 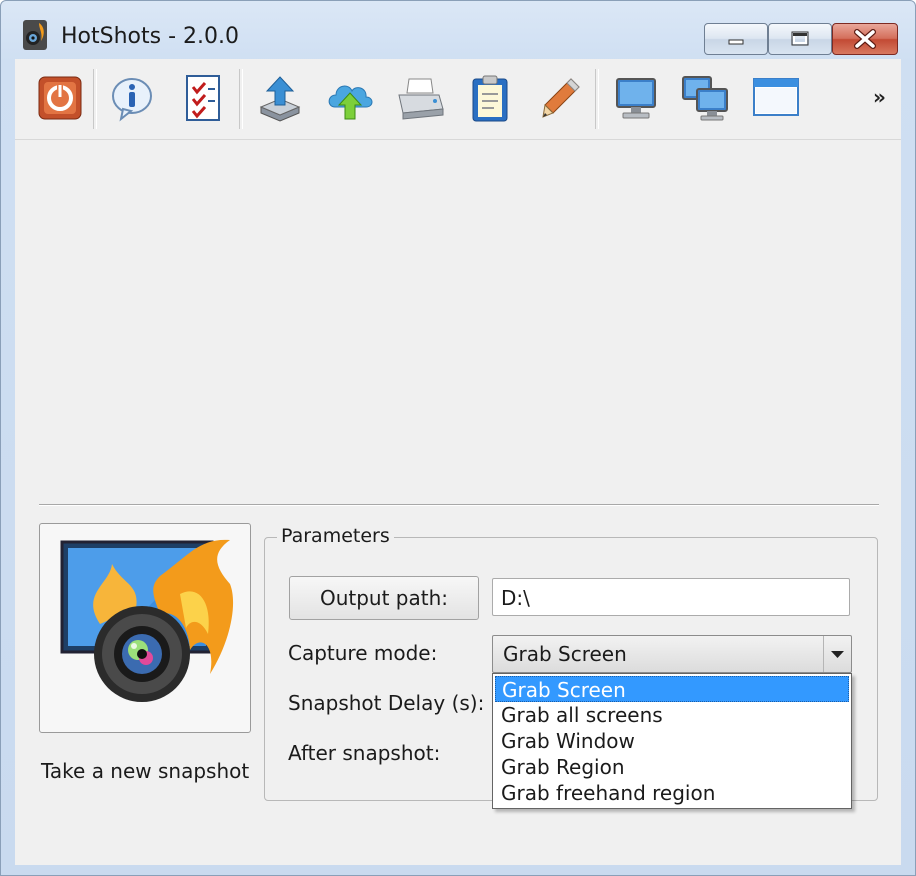 I want to click on monitor-icon, so click(x=636, y=98).